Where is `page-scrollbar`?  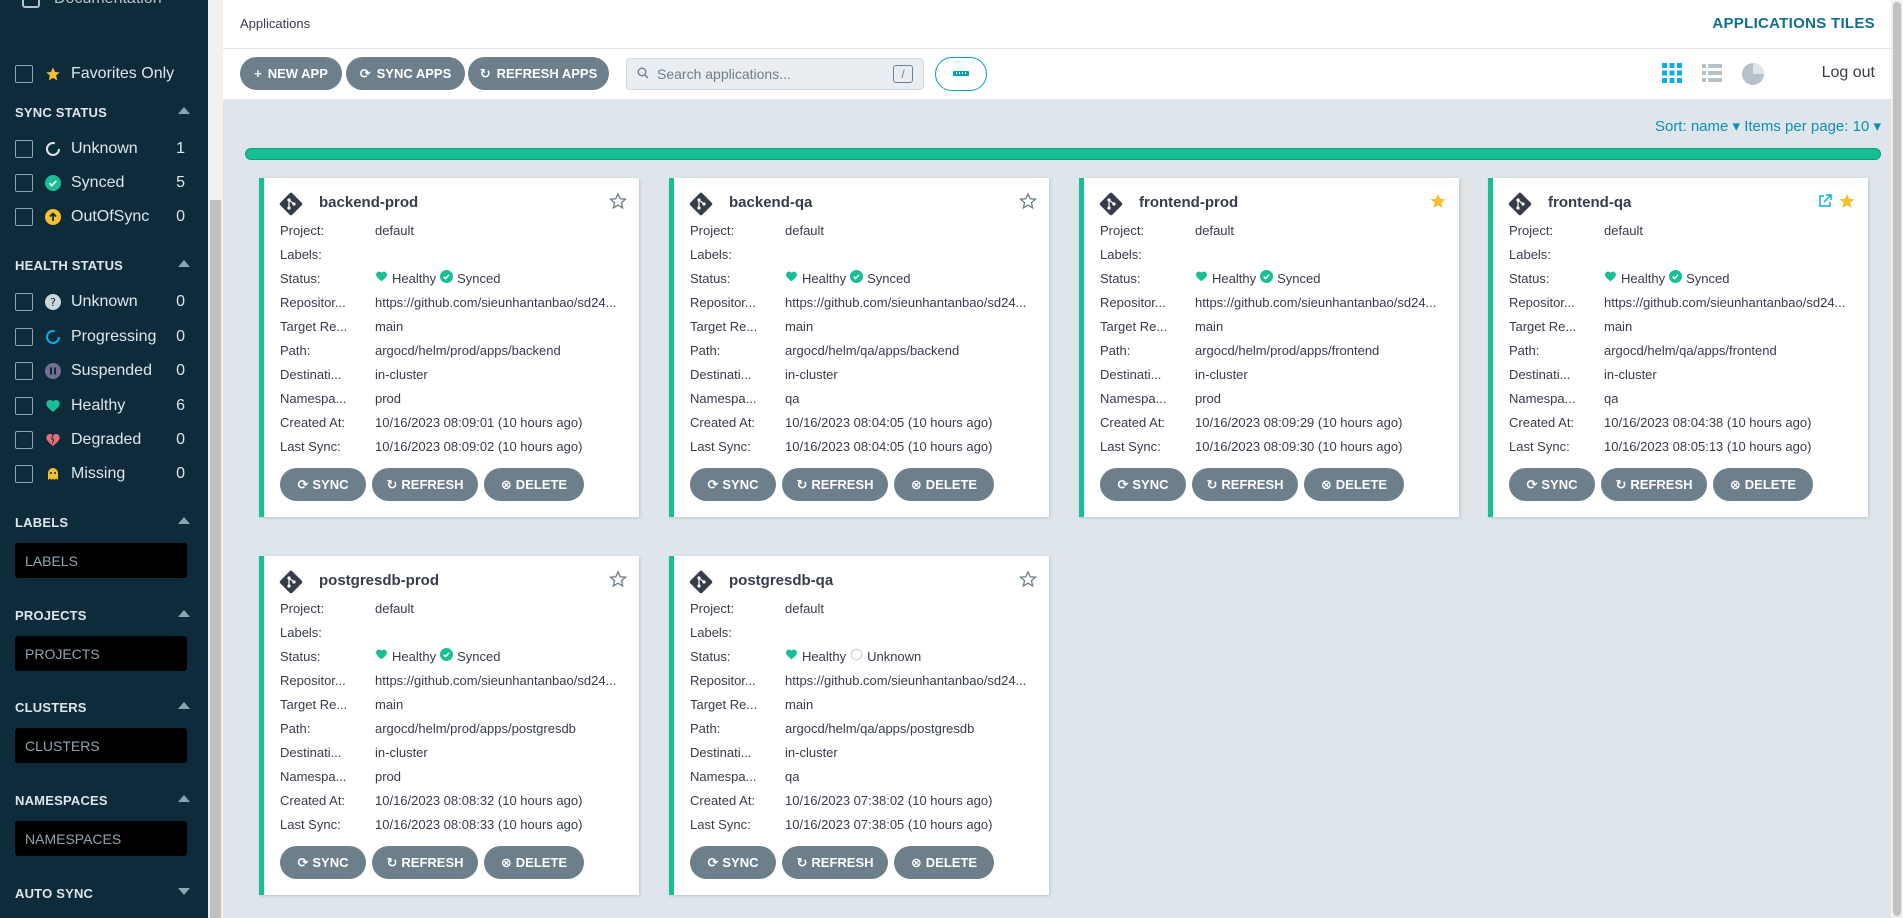 page-scrollbar is located at coordinates (1897, 459).